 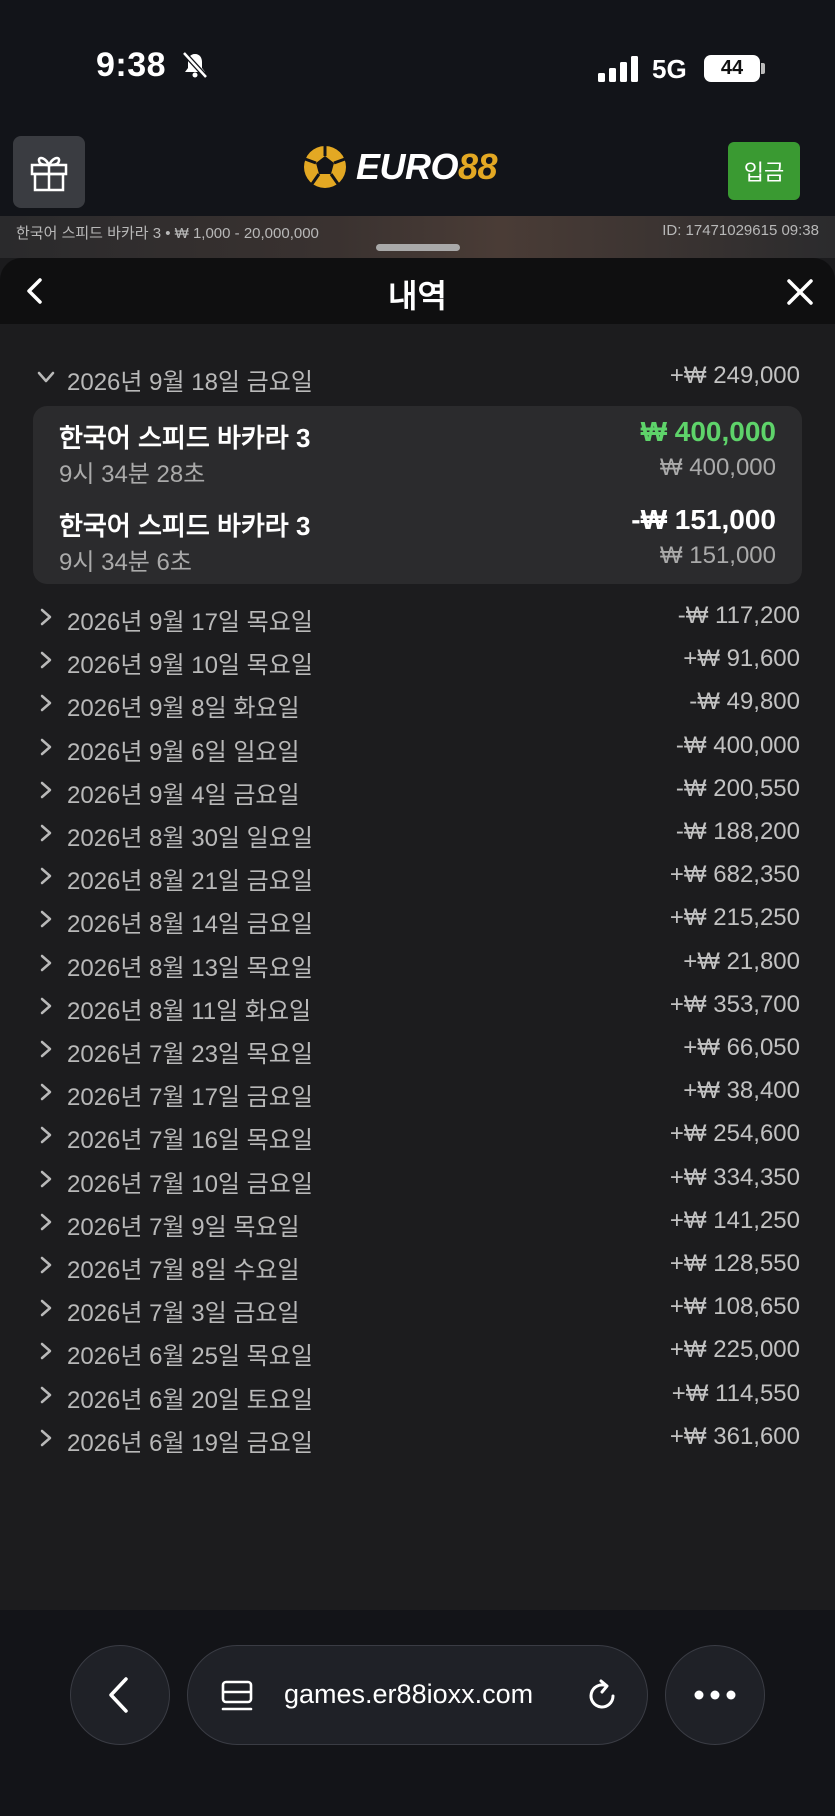 I want to click on browser-back-button, so click(x=120, y=1695).